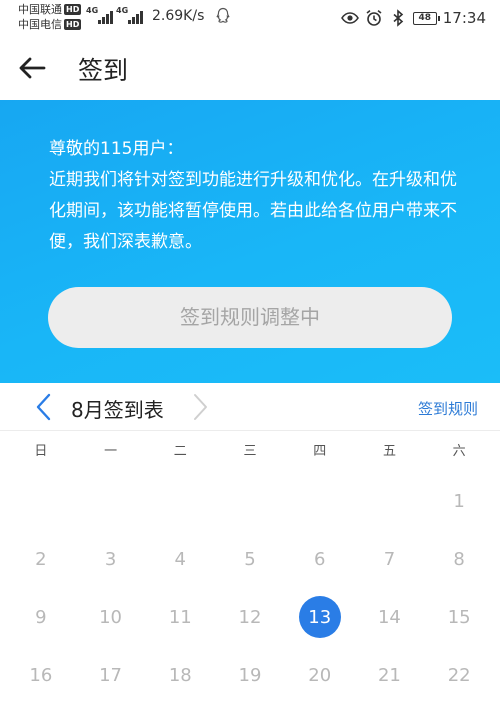  What do you see at coordinates (41, 559) in the screenshot?
I see `calendar-day: 2` at bounding box center [41, 559].